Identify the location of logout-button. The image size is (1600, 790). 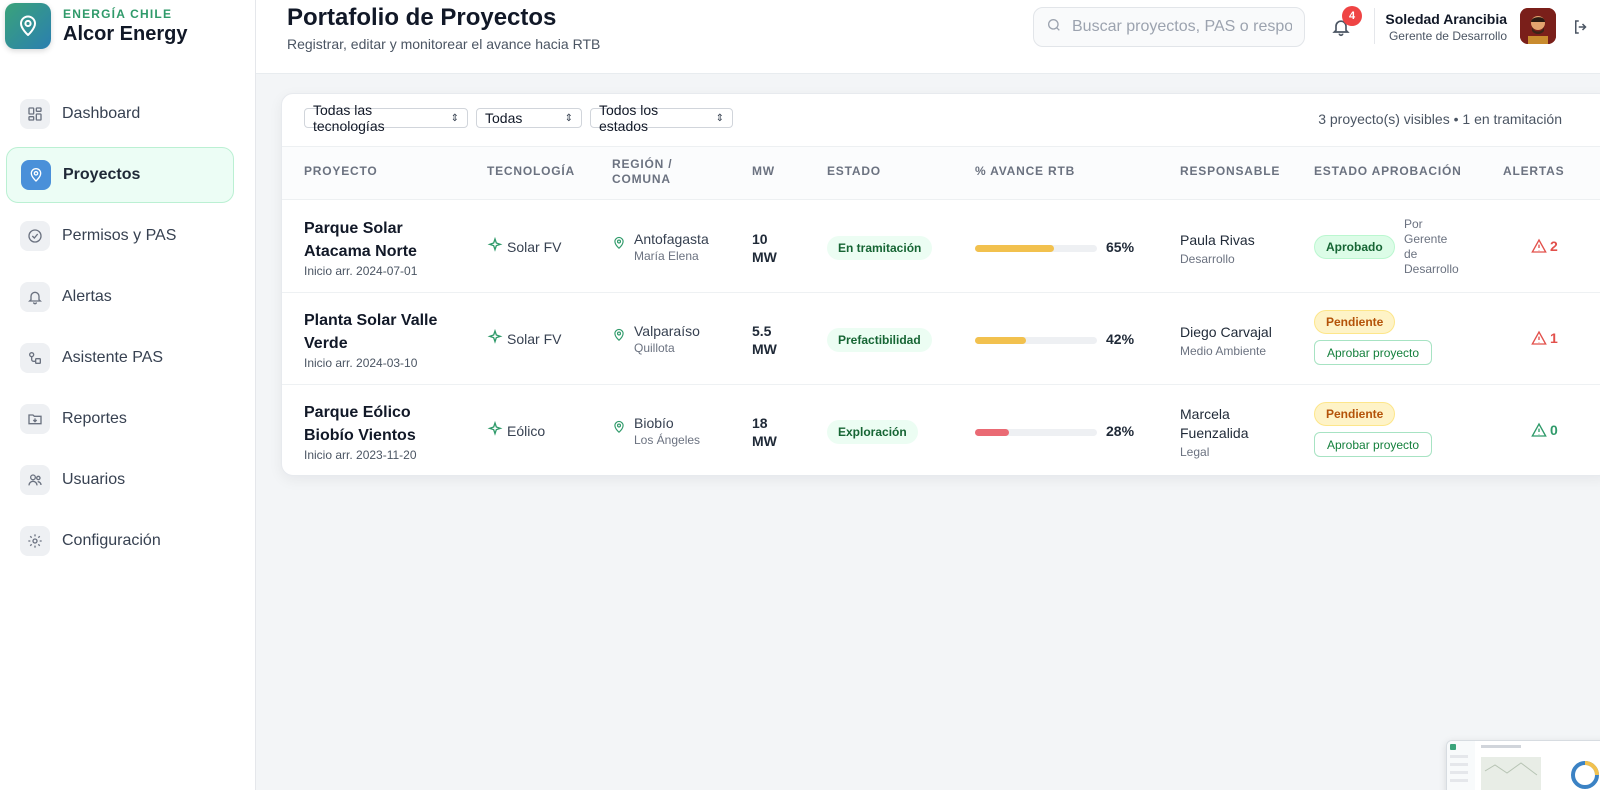
(1581, 27).